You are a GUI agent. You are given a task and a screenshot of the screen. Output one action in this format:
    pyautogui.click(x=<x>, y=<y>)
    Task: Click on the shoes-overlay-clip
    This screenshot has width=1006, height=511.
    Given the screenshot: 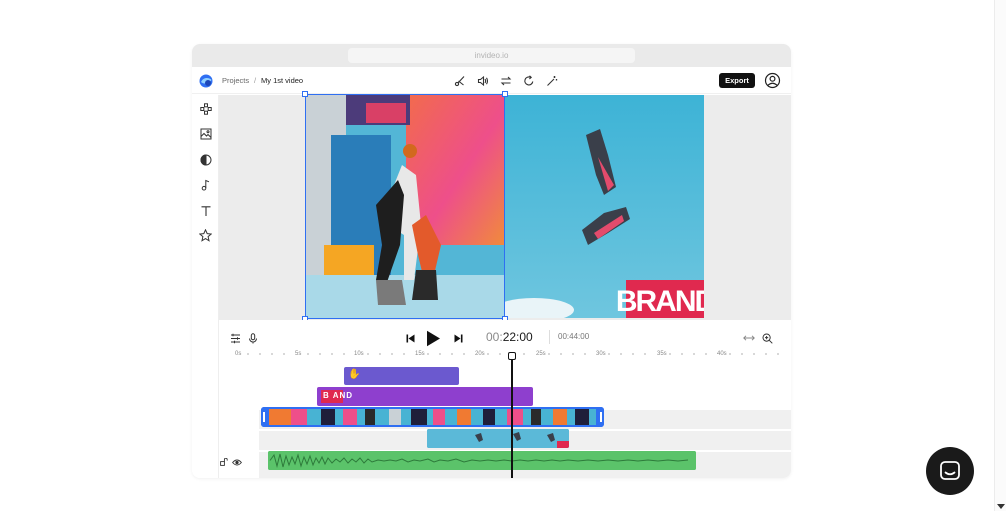 What is the action you would take?
    pyautogui.click(x=498, y=438)
    